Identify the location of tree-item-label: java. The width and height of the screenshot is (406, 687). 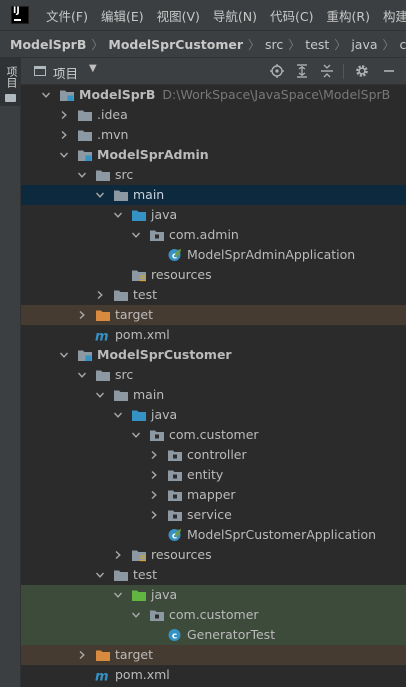
(164, 214).